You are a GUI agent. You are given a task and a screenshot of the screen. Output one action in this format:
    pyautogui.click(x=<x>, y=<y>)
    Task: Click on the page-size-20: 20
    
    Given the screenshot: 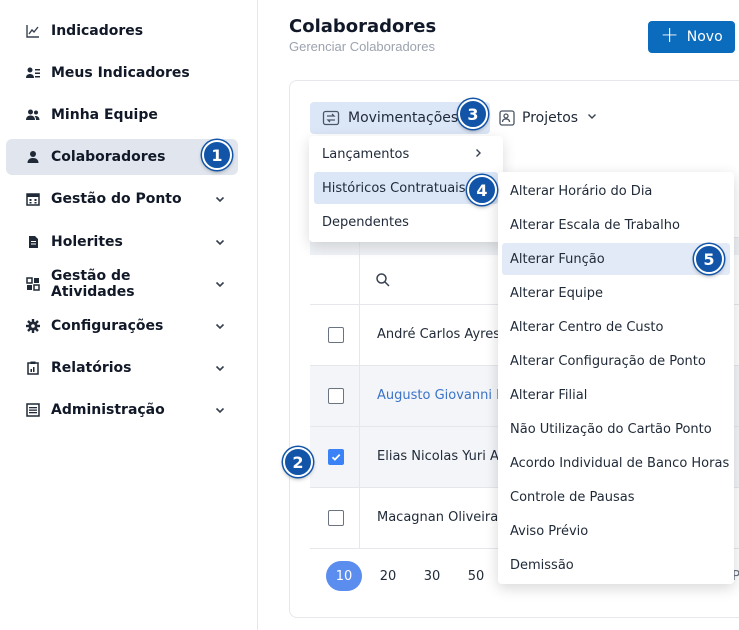 What is the action you would take?
    pyautogui.click(x=388, y=576)
    